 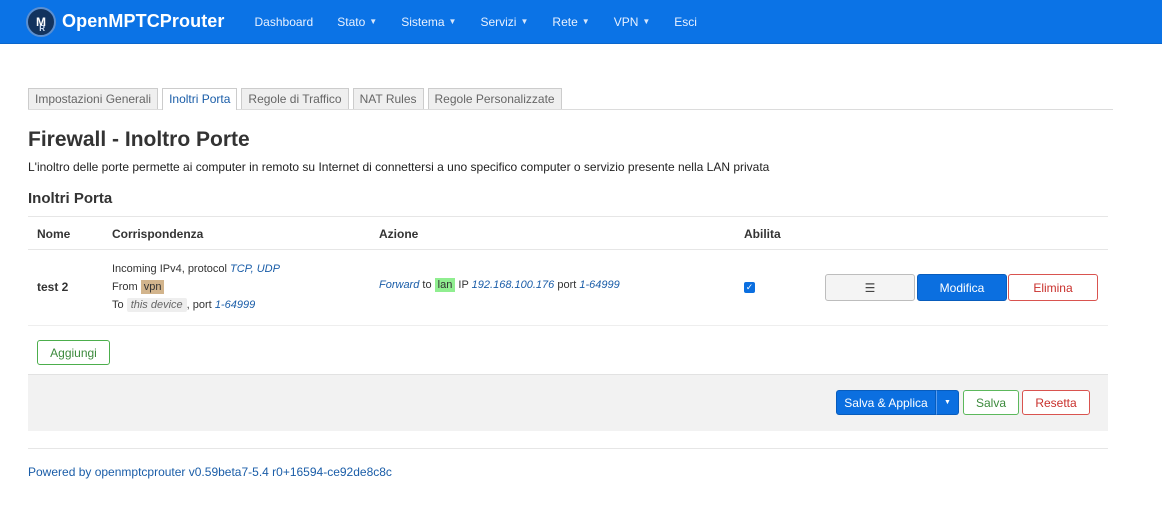 I want to click on nav-label: Servizi, so click(x=498, y=21).